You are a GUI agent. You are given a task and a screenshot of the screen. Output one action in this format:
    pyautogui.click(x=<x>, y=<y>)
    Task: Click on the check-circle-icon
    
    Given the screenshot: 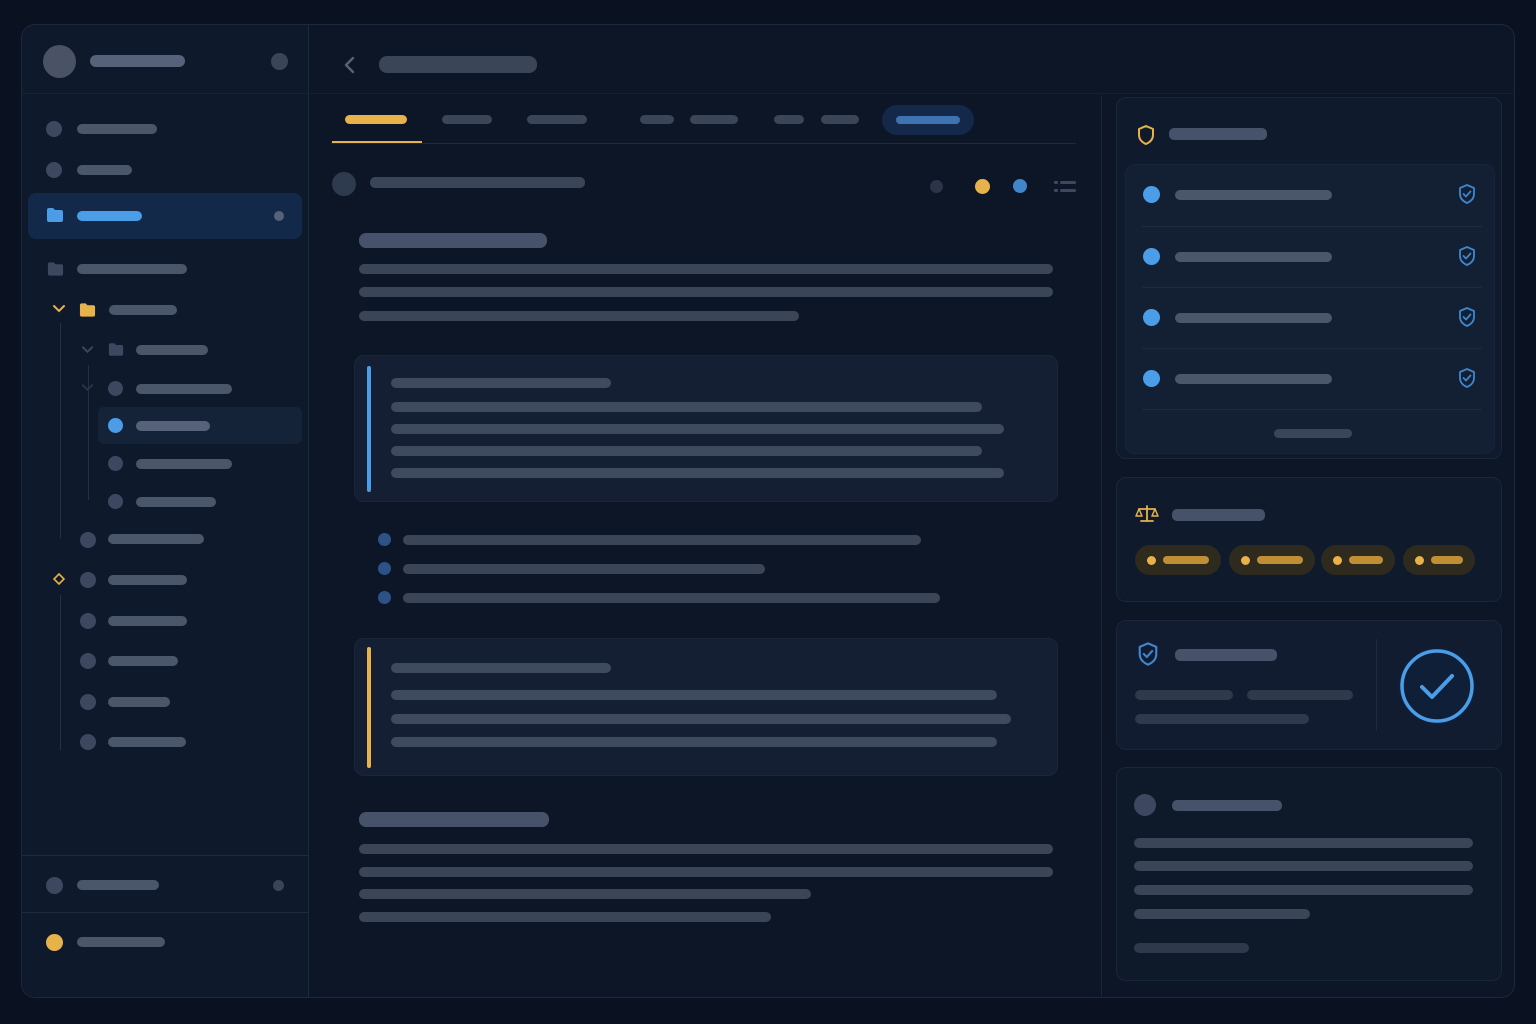 What is the action you would take?
    pyautogui.click(x=1437, y=686)
    